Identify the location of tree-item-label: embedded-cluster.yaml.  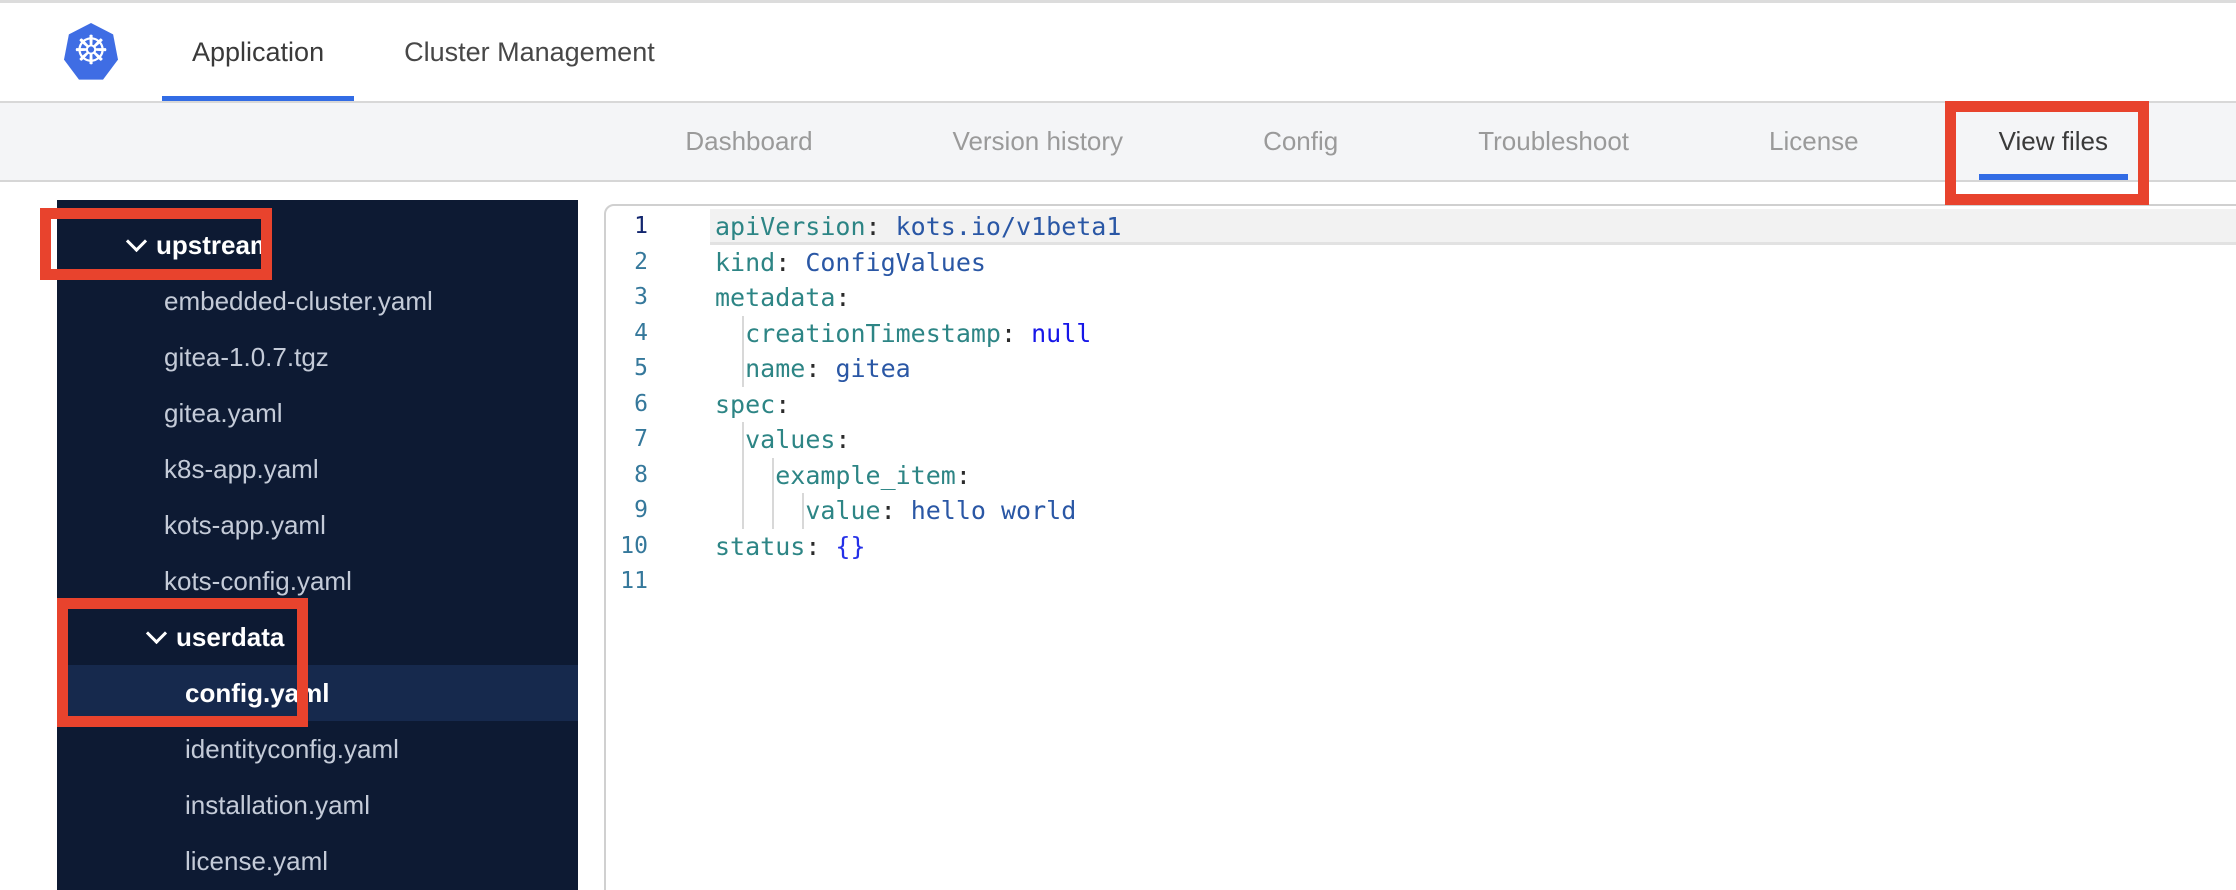
(298, 300).